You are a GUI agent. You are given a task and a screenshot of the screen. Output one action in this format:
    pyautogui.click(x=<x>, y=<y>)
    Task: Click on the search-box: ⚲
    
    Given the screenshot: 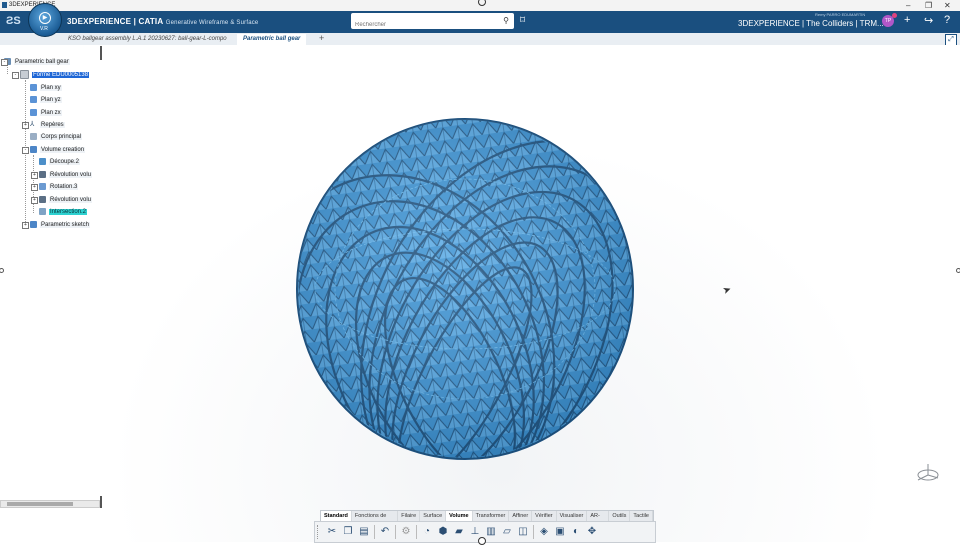 What is the action you would take?
    pyautogui.click(x=432, y=23)
    